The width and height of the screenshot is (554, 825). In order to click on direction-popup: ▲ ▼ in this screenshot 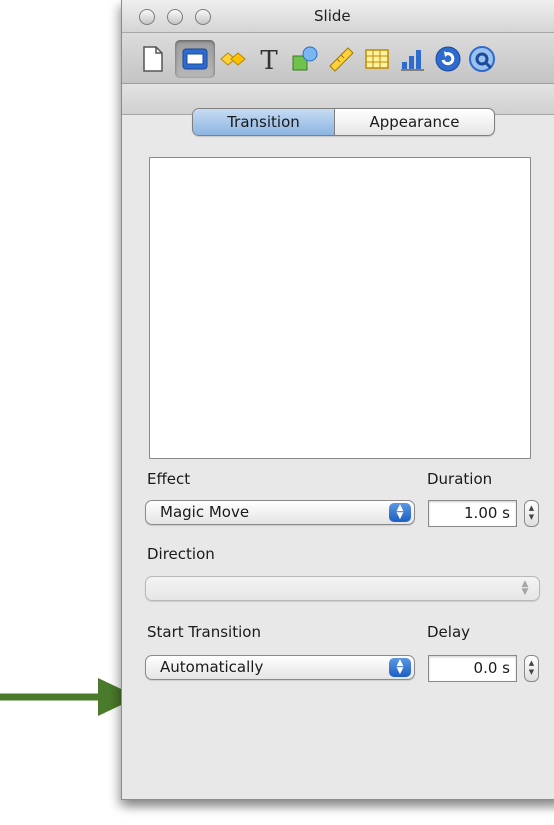, I will do `click(342, 588)`.